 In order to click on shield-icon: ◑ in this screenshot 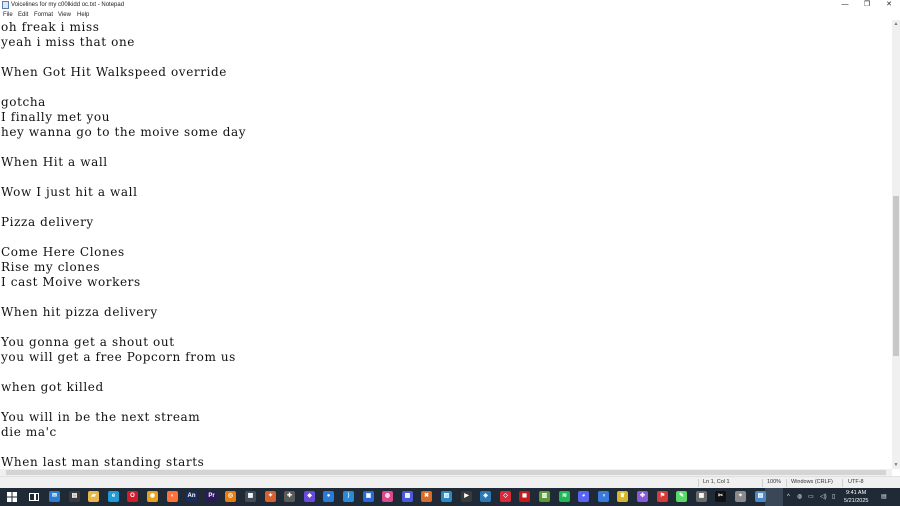, I will do `click(603, 496)`.